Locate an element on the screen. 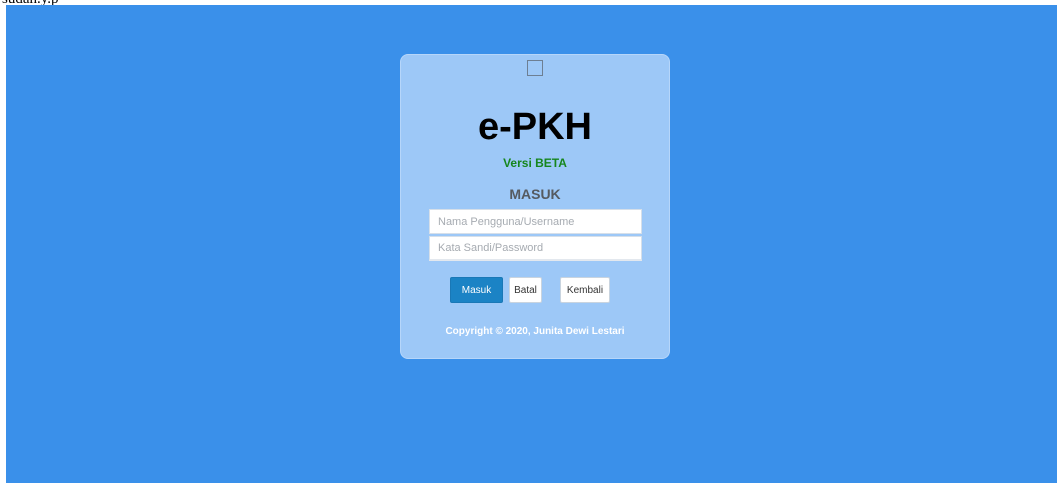 The height and width of the screenshot is (483, 1057). copyright-text: Copyright © 2020, Junita Dewi Lestari is located at coordinates (535, 331).